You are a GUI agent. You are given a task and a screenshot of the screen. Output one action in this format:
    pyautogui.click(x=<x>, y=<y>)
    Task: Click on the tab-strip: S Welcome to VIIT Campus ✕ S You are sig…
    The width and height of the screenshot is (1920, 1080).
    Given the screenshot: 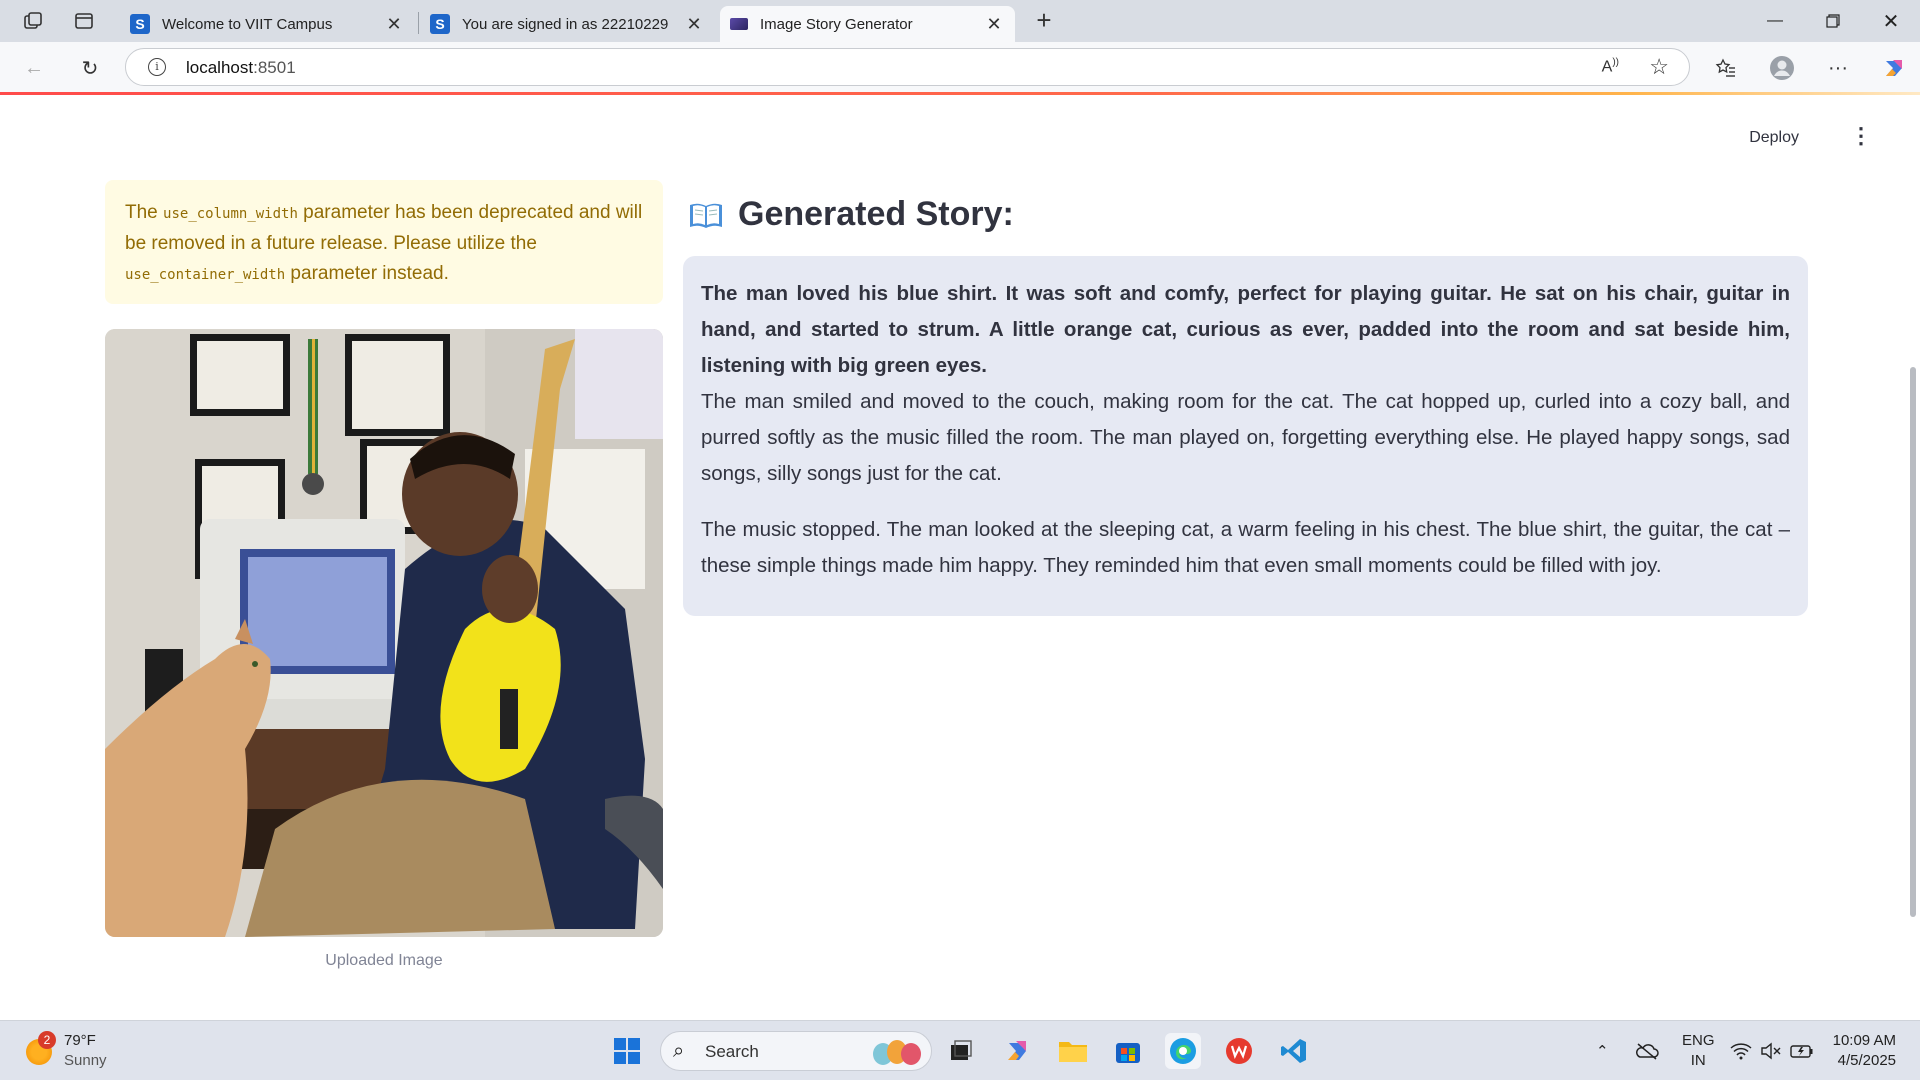 What is the action you would take?
    pyautogui.click(x=960, y=21)
    